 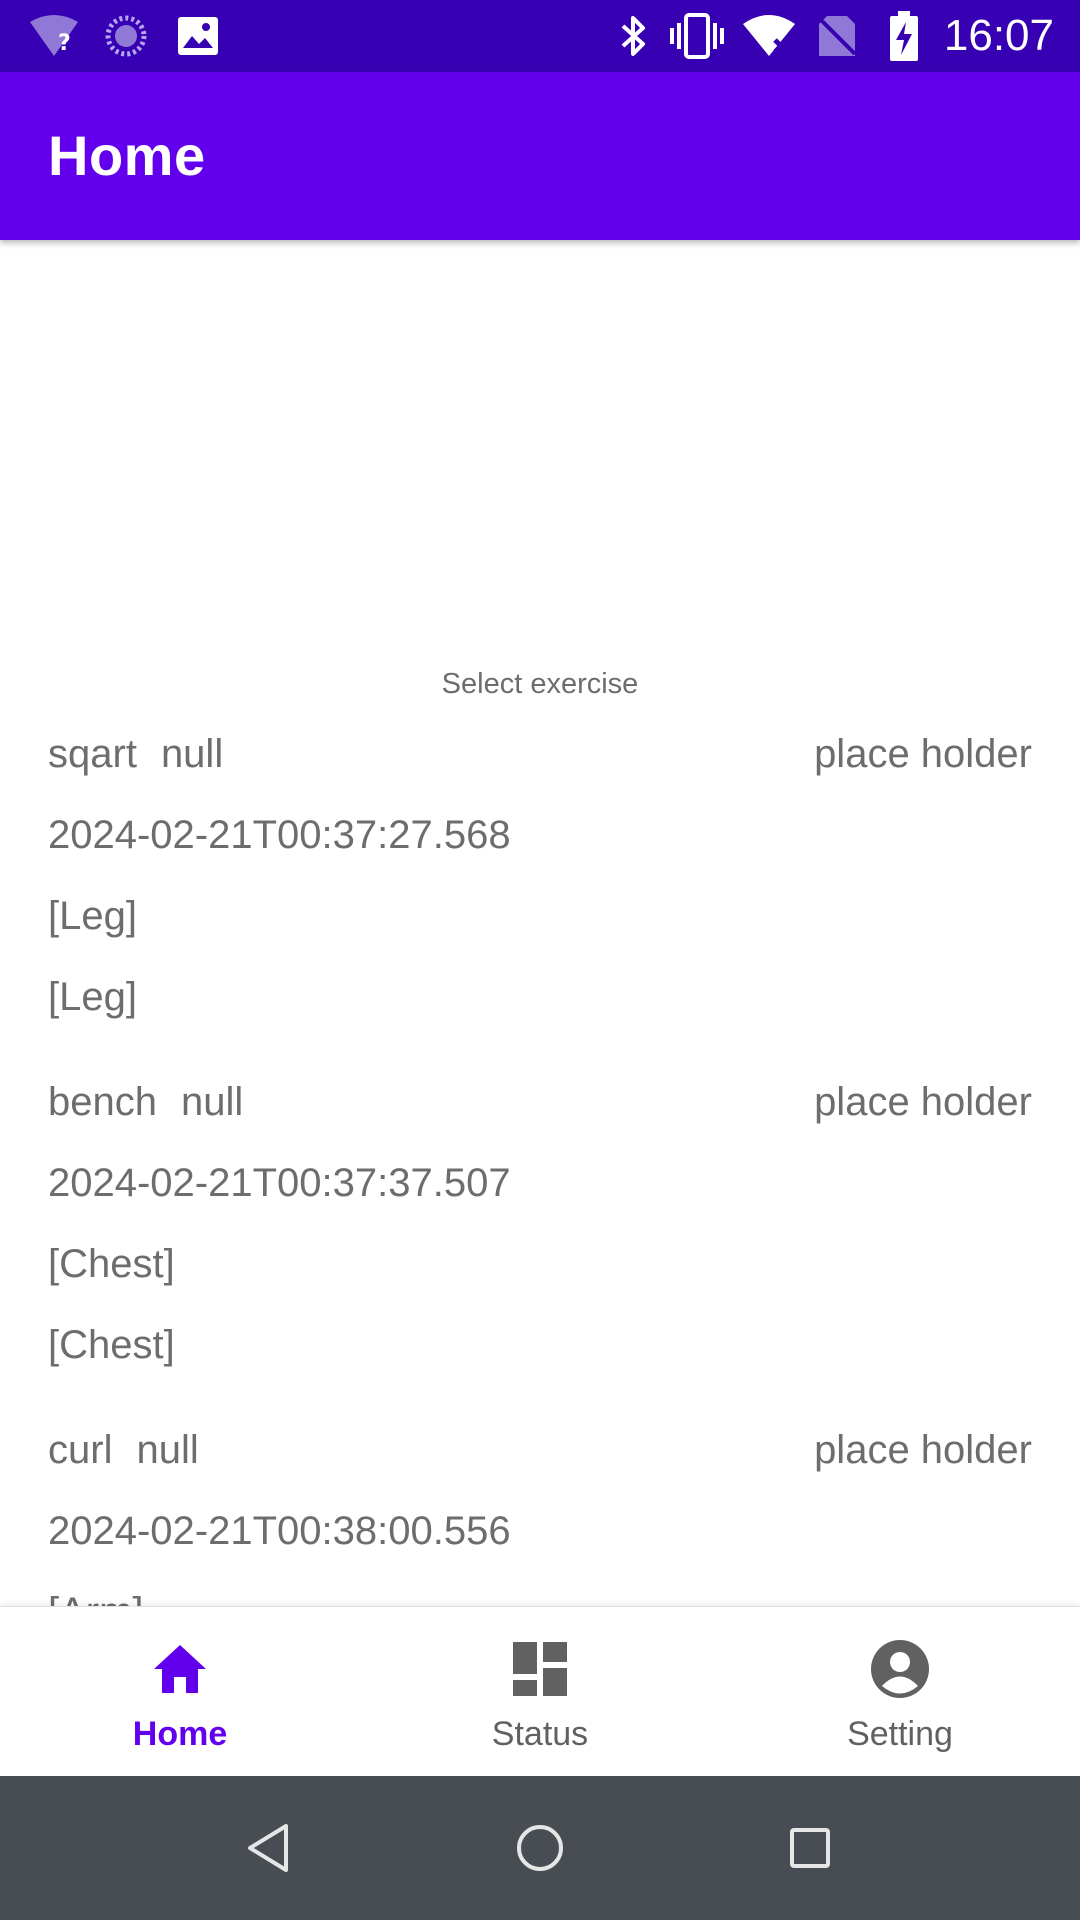 I want to click on bottom-navigation: Home Status Setting, so click(x=540, y=1691).